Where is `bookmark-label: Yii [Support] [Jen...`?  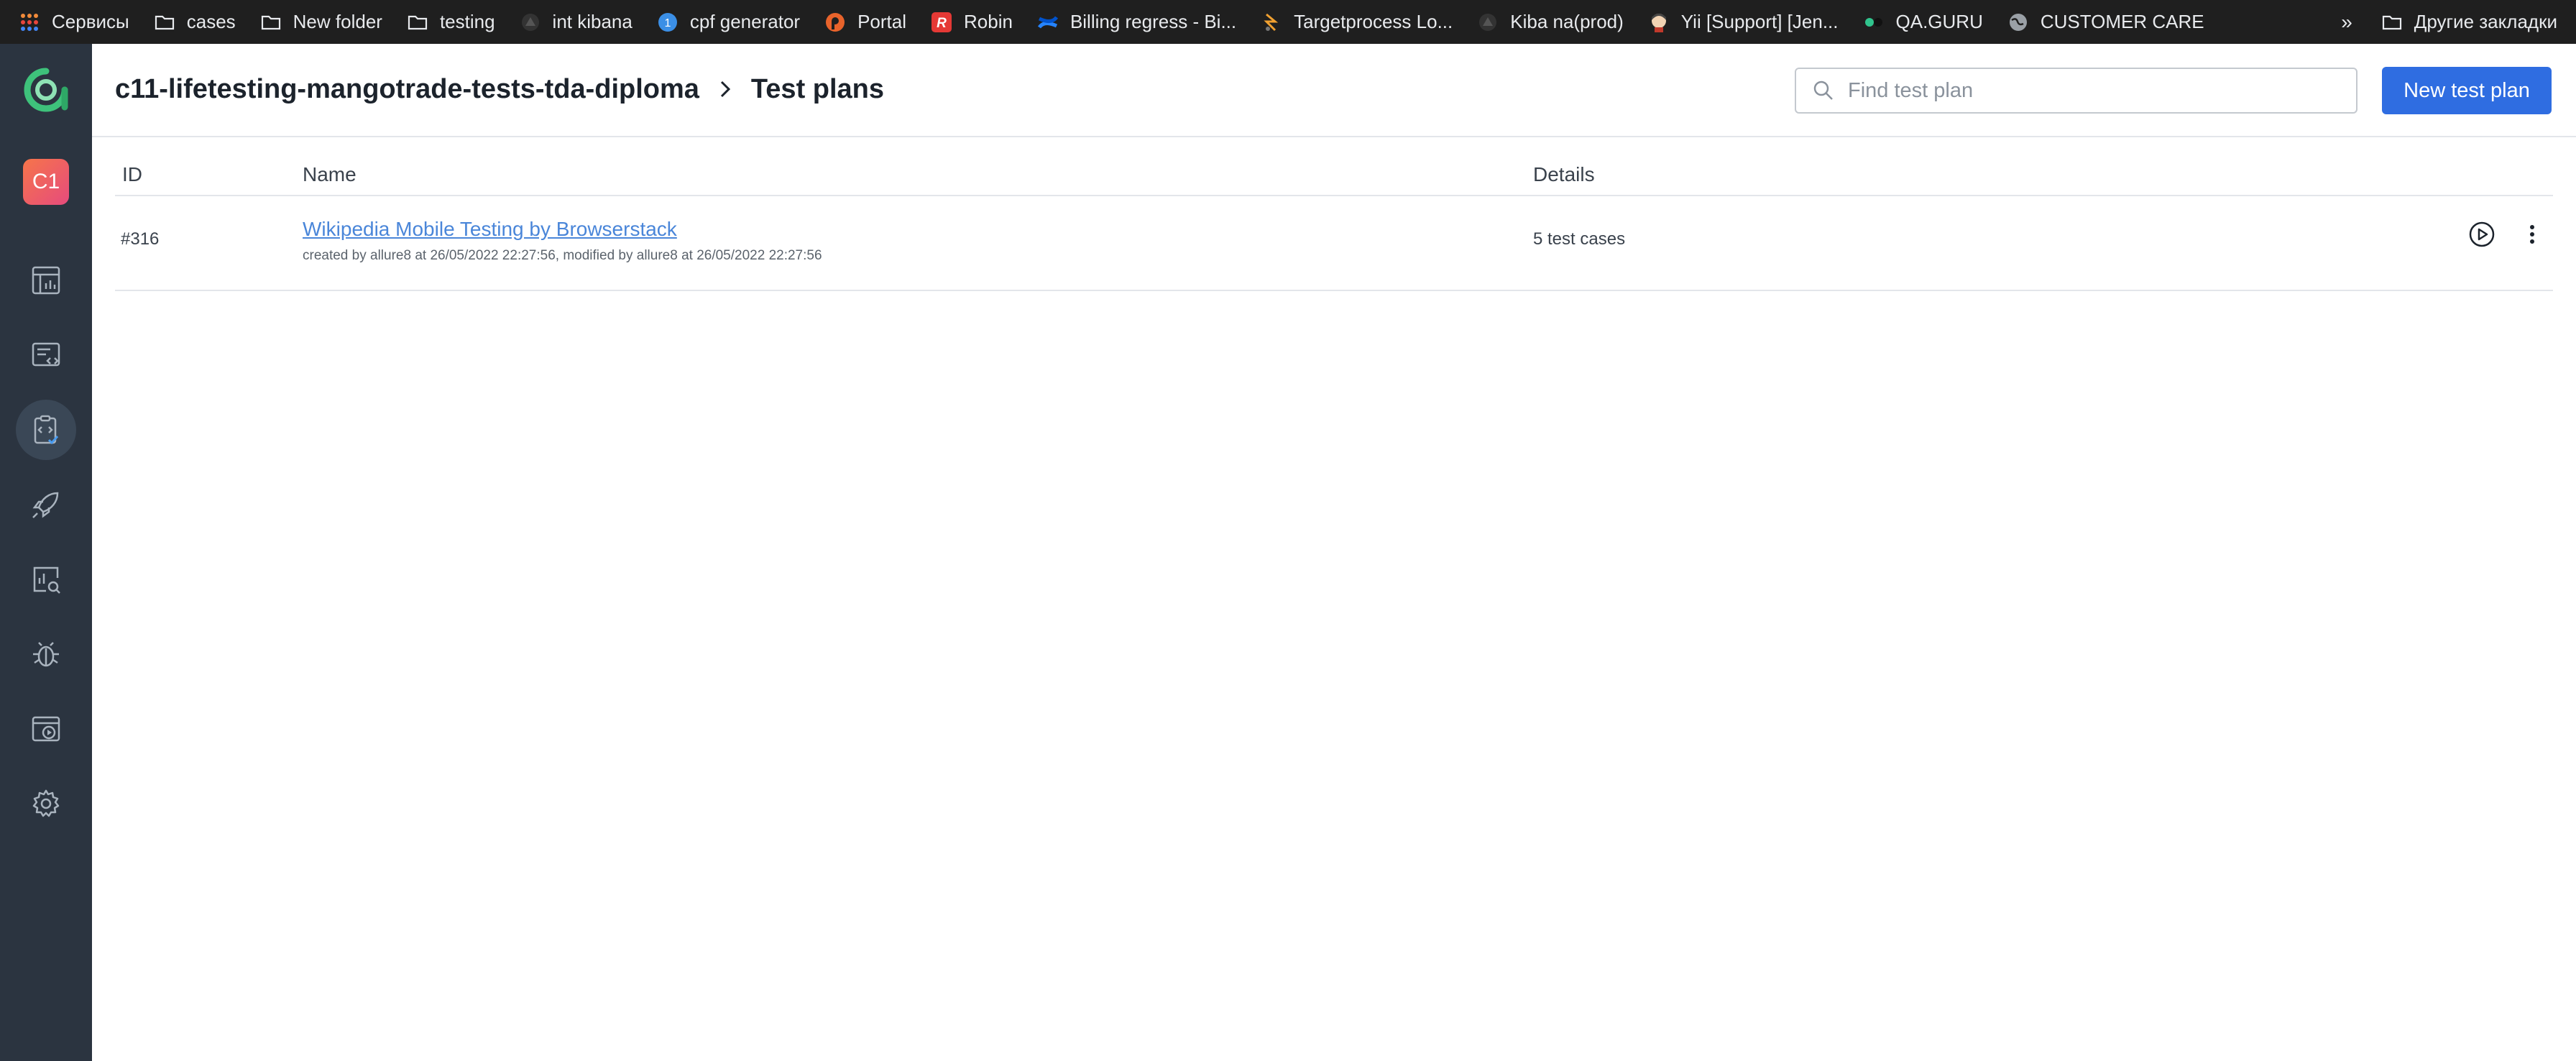 bookmark-label: Yii [Support] [Jen... is located at coordinates (1759, 21).